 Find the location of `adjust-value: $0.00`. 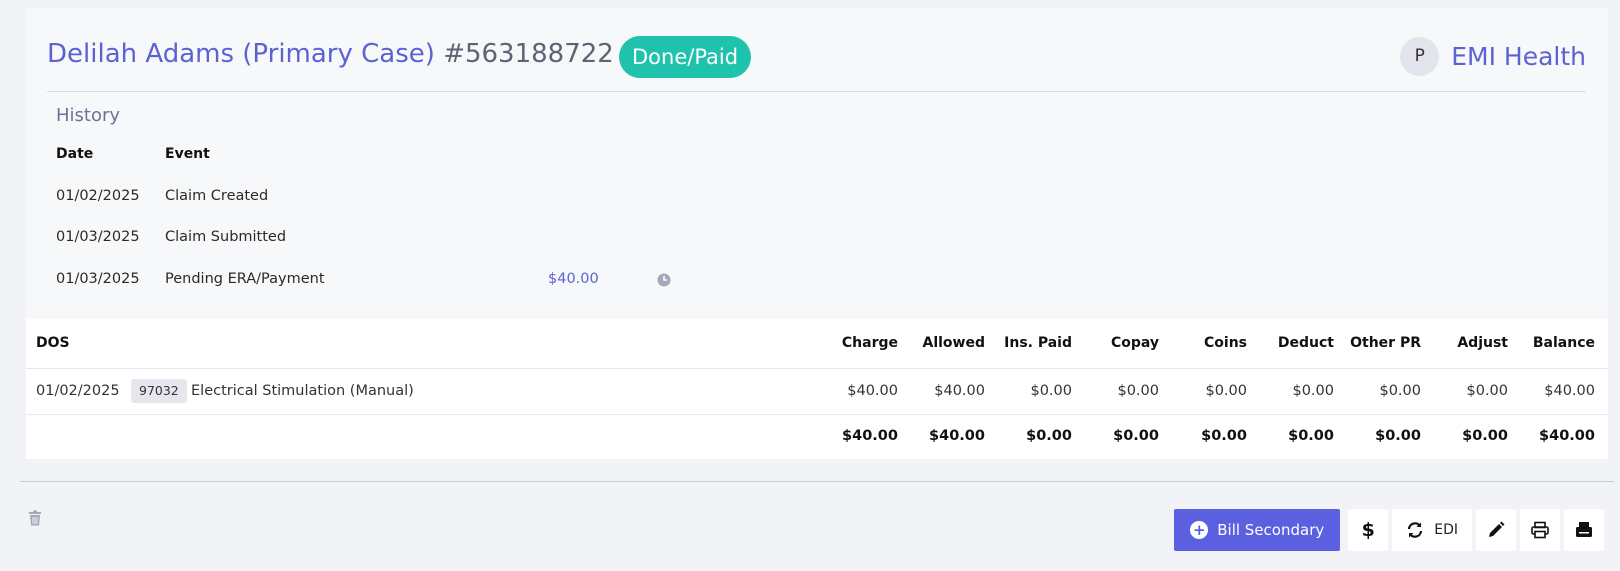

adjust-value: $0.00 is located at coordinates (1487, 391).